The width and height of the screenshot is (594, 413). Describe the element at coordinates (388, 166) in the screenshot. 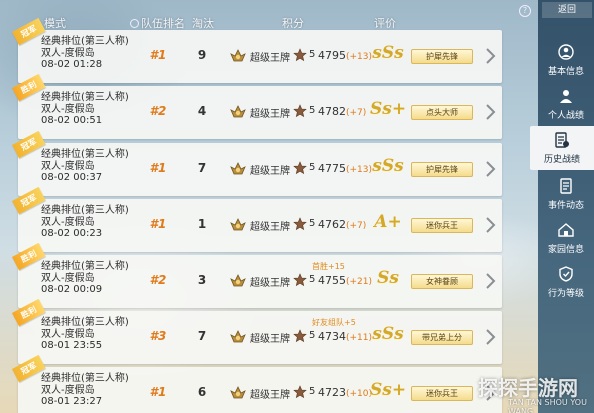

I see `grade-rating: sSs` at that location.